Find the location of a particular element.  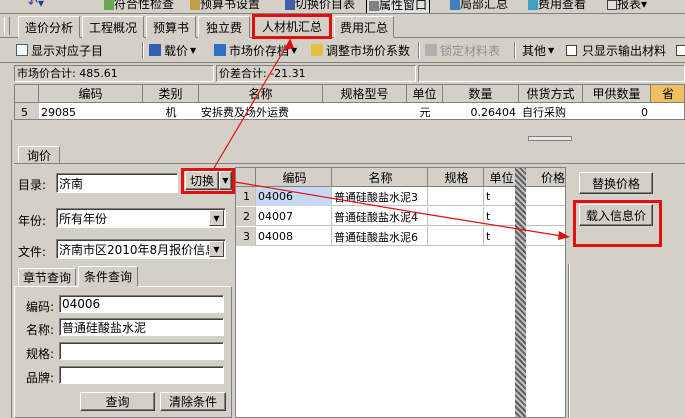

year-select: 所有年份 ▼ is located at coordinates (141, 218).